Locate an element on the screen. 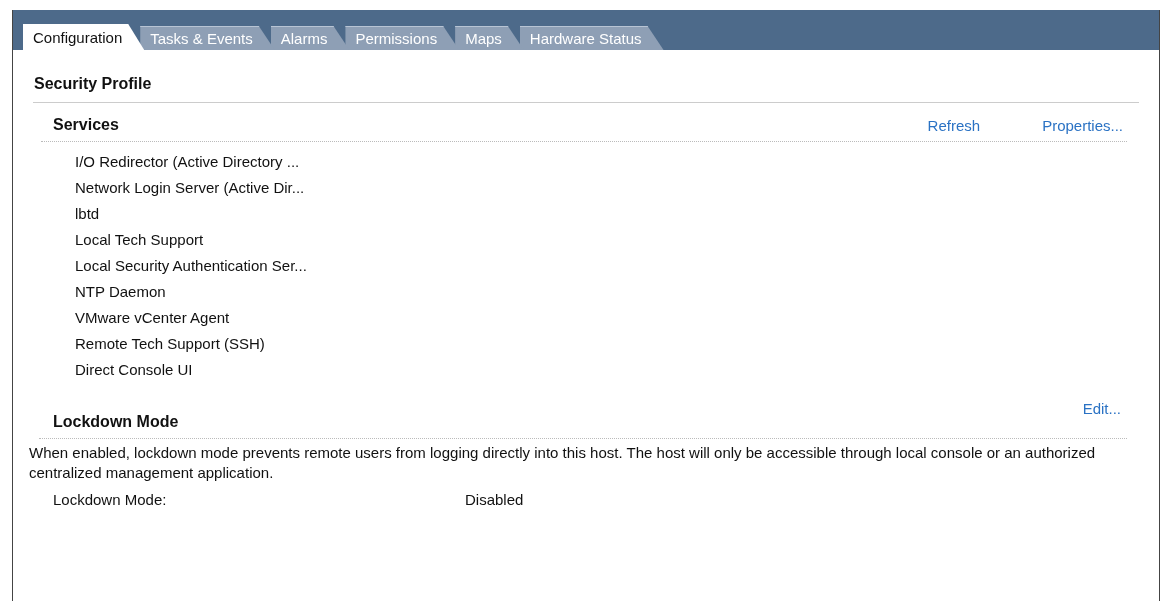 This screenshot has height=601, width=1169. lockdown-label: Lockdown Mode: is located at coordinates (110, 500).